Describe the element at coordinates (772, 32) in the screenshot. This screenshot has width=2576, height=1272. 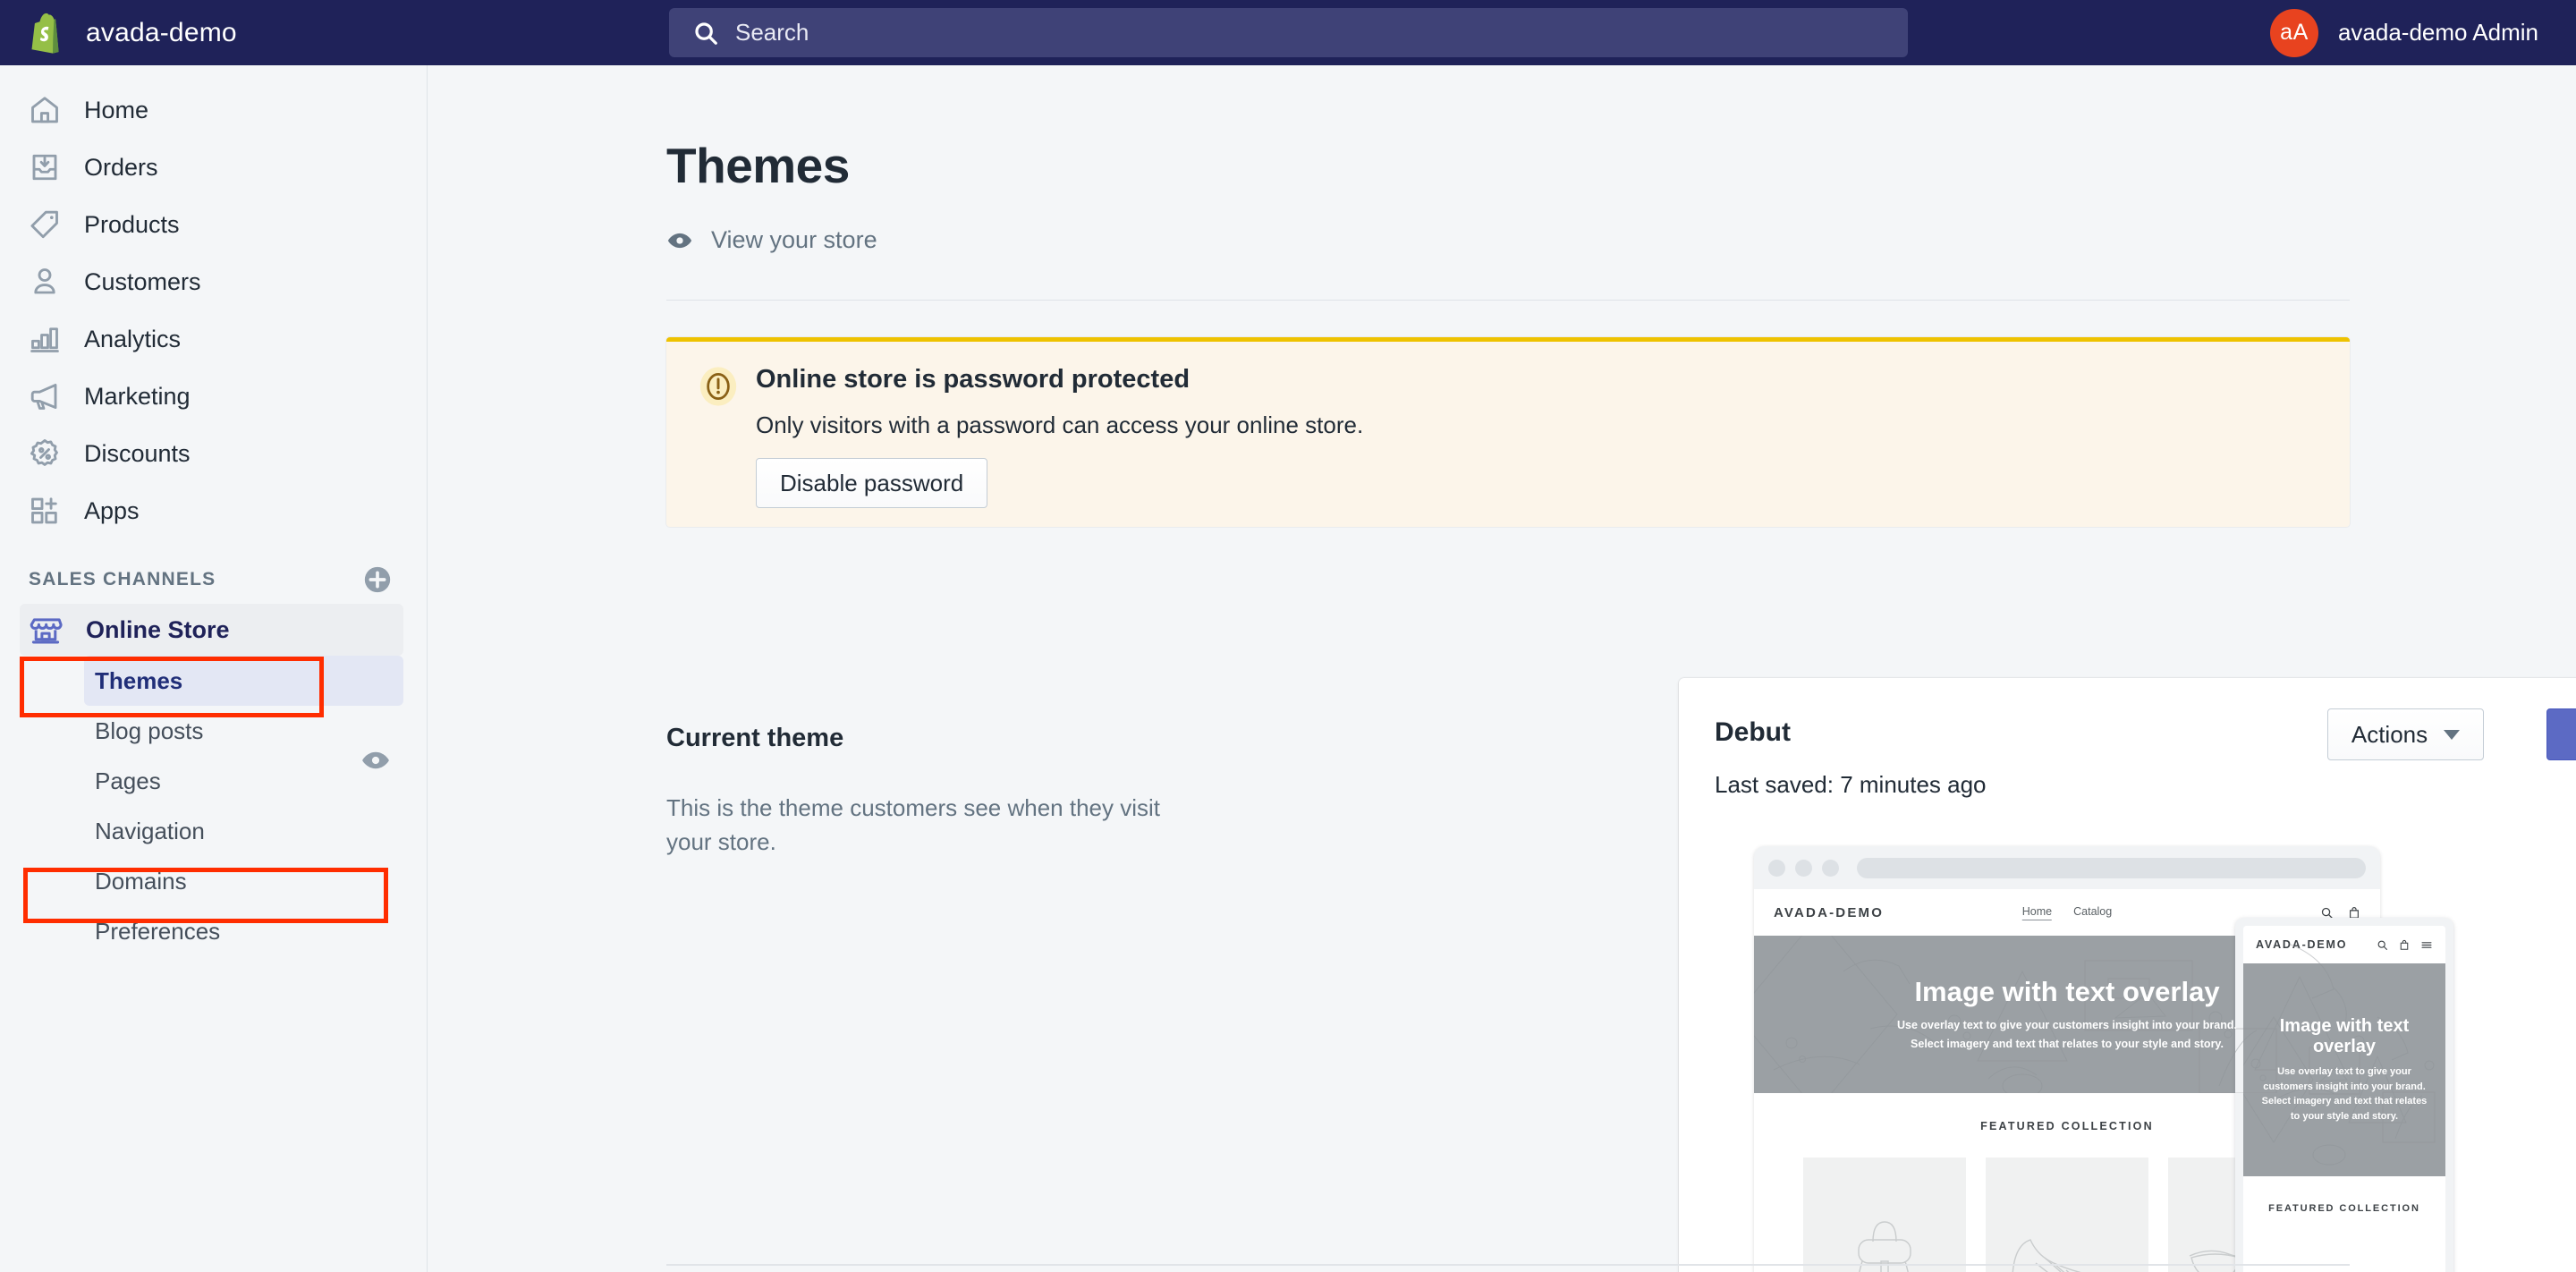
I see `search-placeholder: Search` at that location.